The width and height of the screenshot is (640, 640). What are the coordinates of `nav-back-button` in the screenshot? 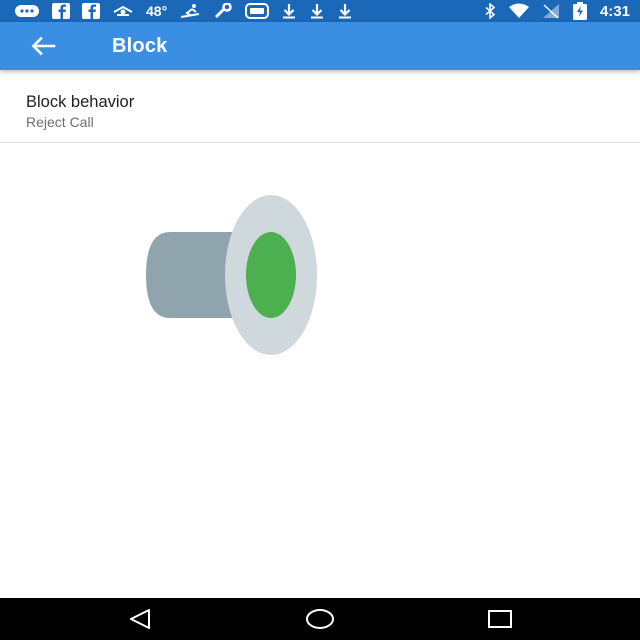 It's located at (140, 619).